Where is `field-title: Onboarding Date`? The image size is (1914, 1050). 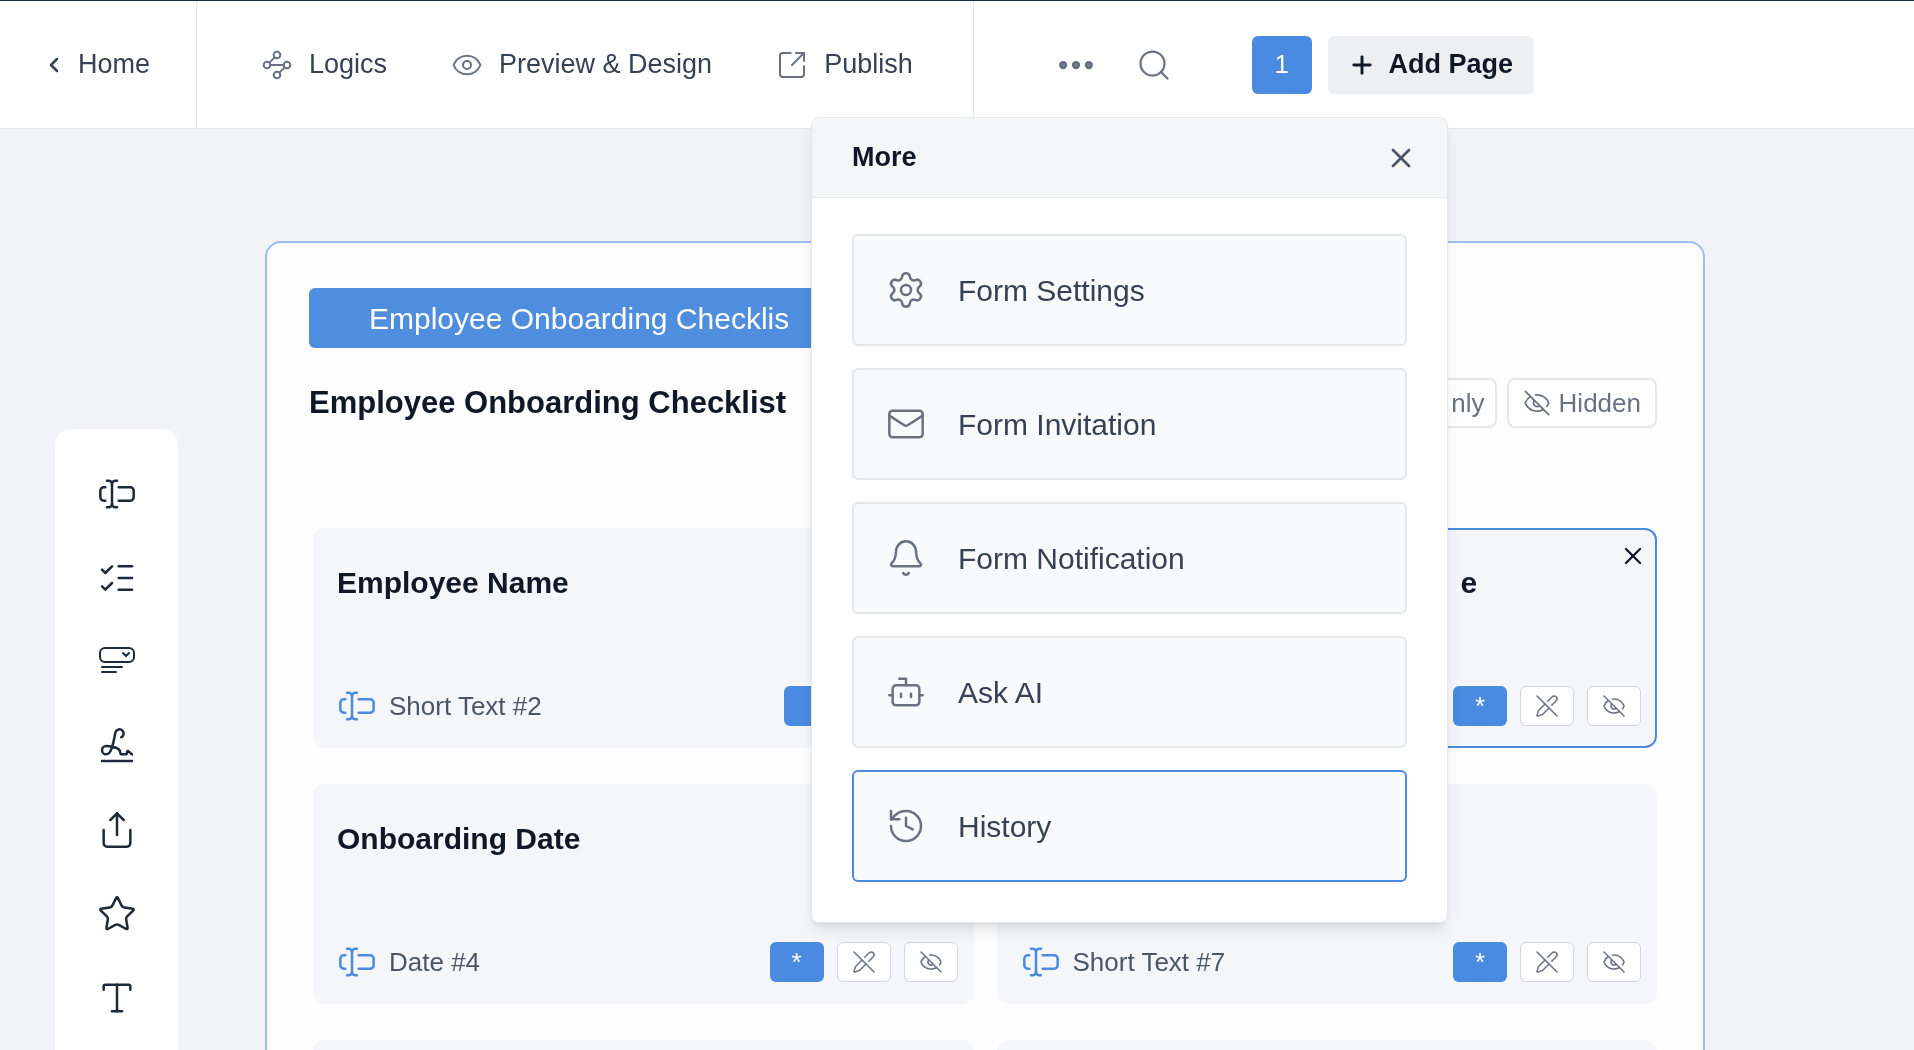 field-title: Onboarding Date is located at coordinates (459, 838).